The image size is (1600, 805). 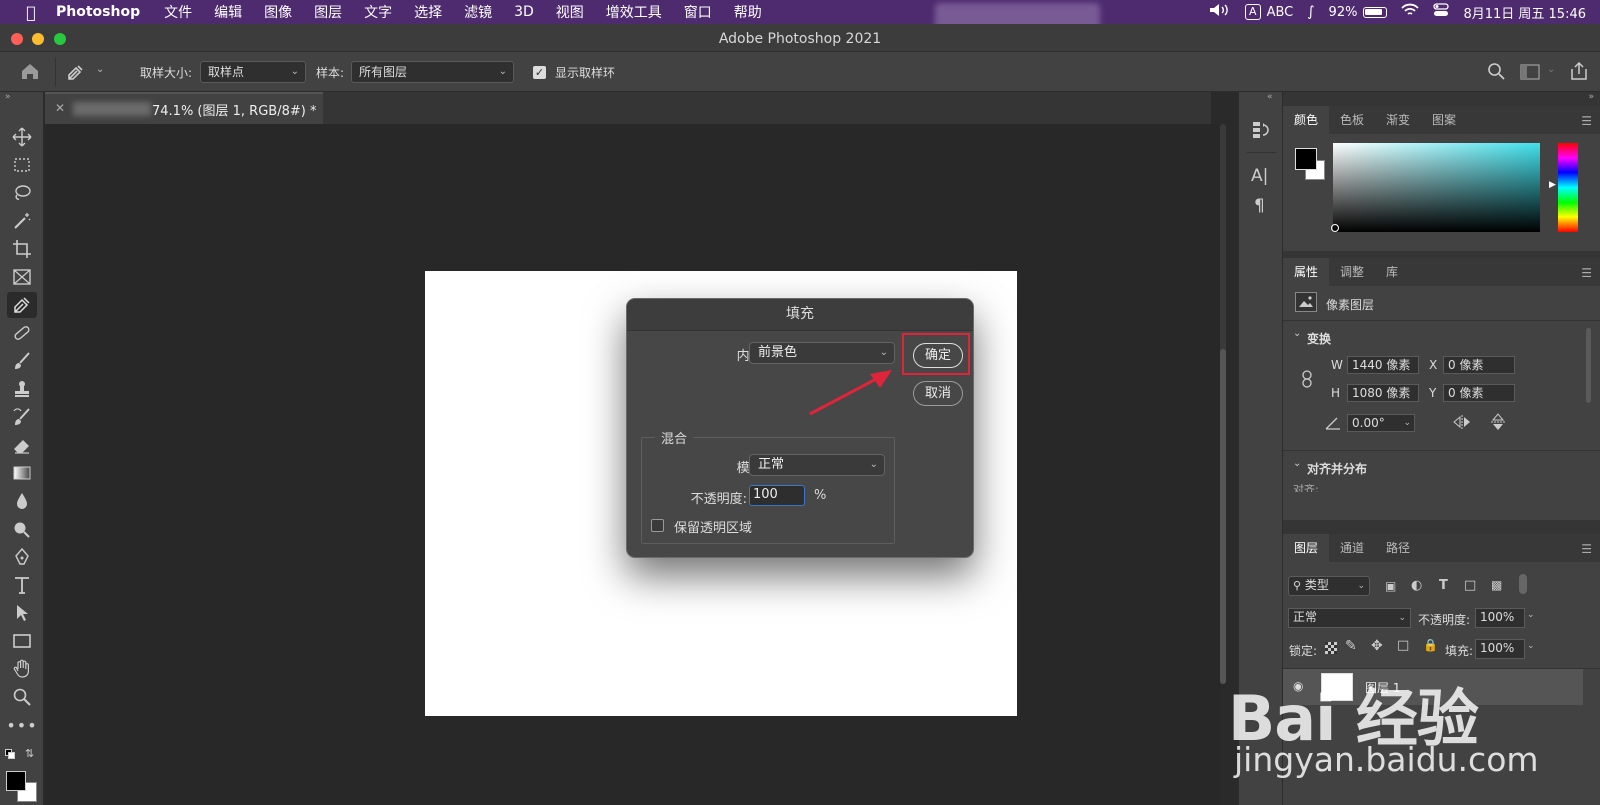 I want to click on menu-plugins: 增效工具, so click(x=634, y=12).